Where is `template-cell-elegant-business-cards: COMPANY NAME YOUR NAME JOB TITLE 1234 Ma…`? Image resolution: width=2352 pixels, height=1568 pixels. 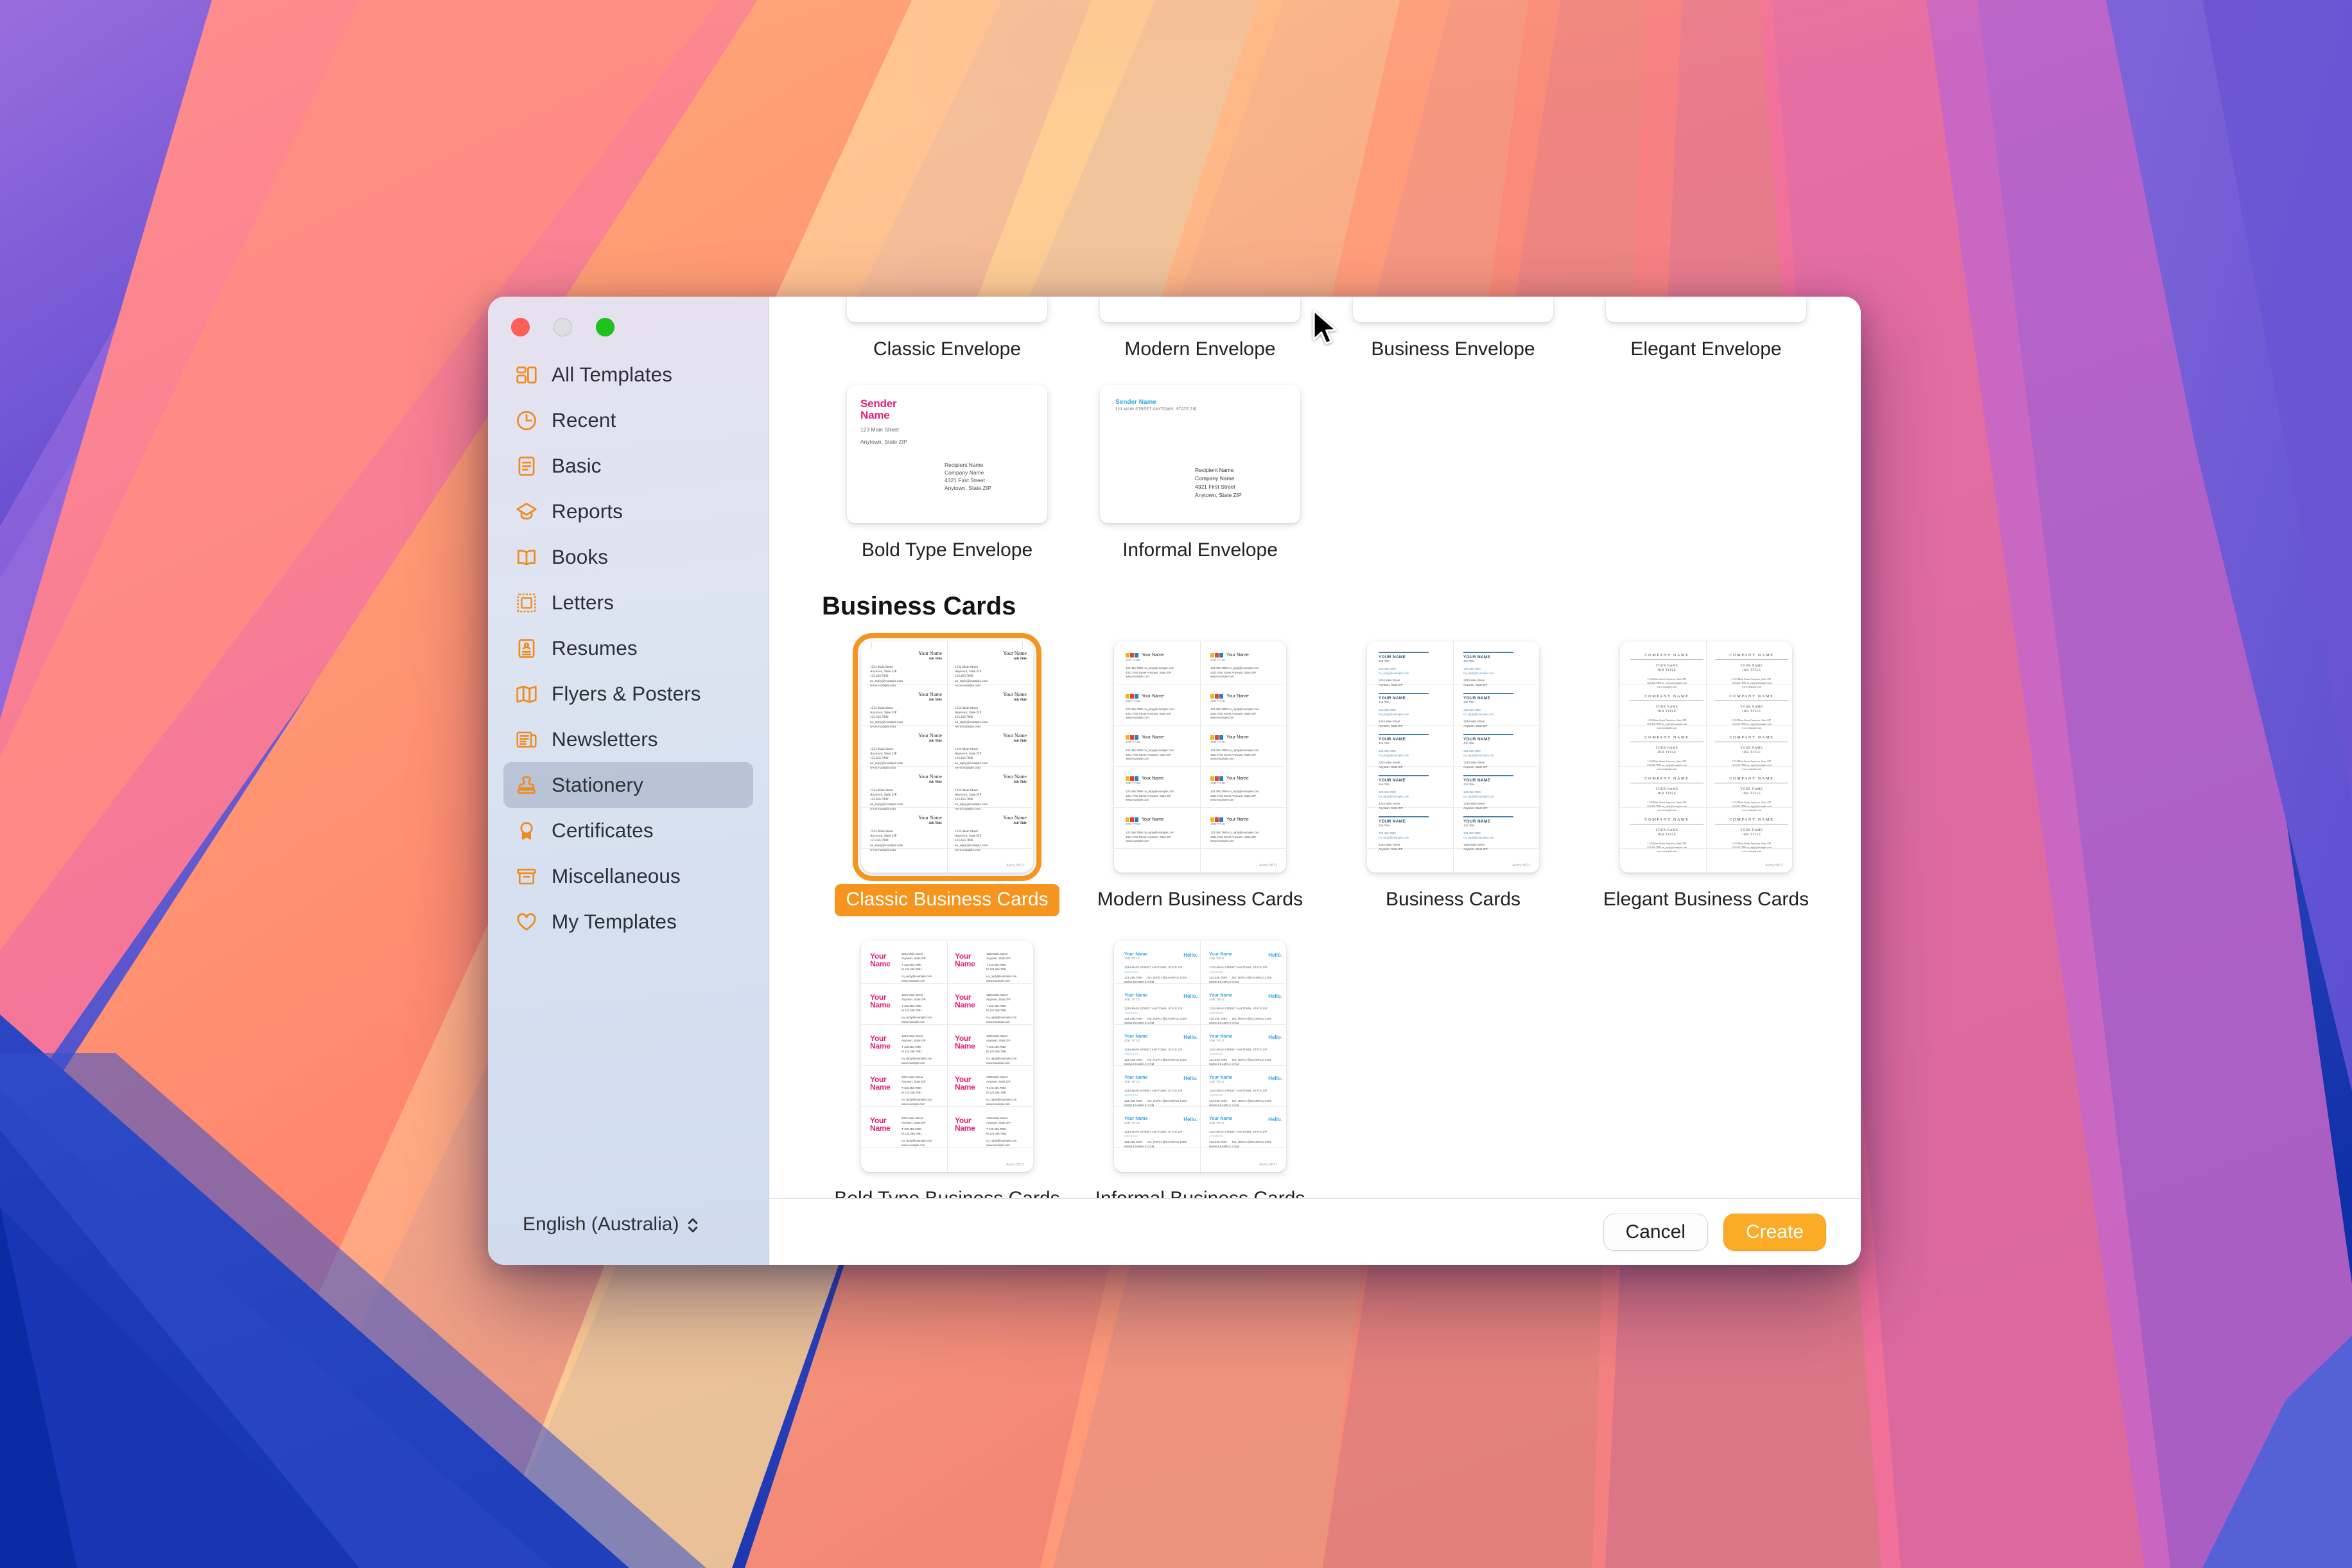 template-cell-elegant-business-cards: COMPANY NAME YOUR NAME JOB TITLE 1234 Ma… is located at coordinates (1706, 778).